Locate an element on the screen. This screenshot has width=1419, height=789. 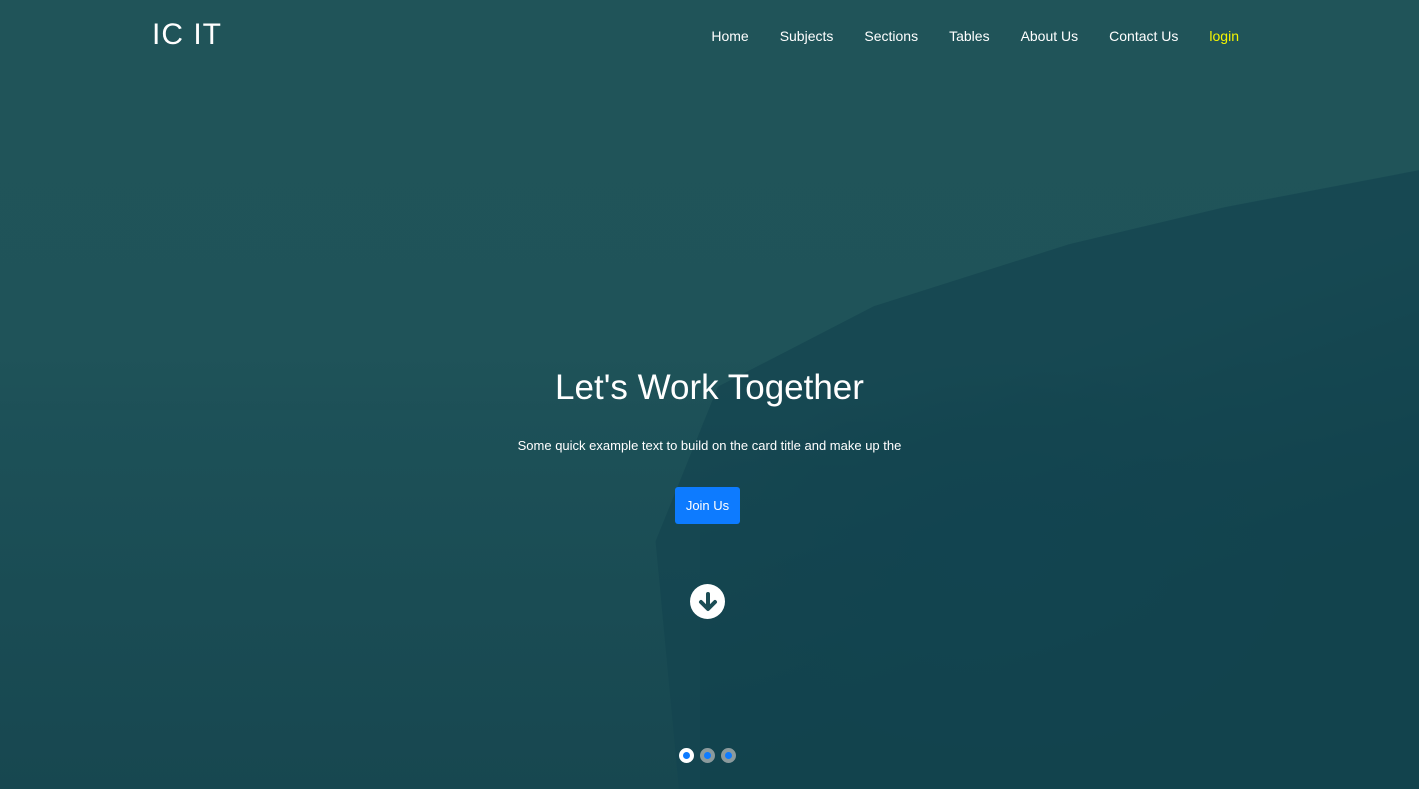
nav-tables: Tables is located at coordinates (969, 36).